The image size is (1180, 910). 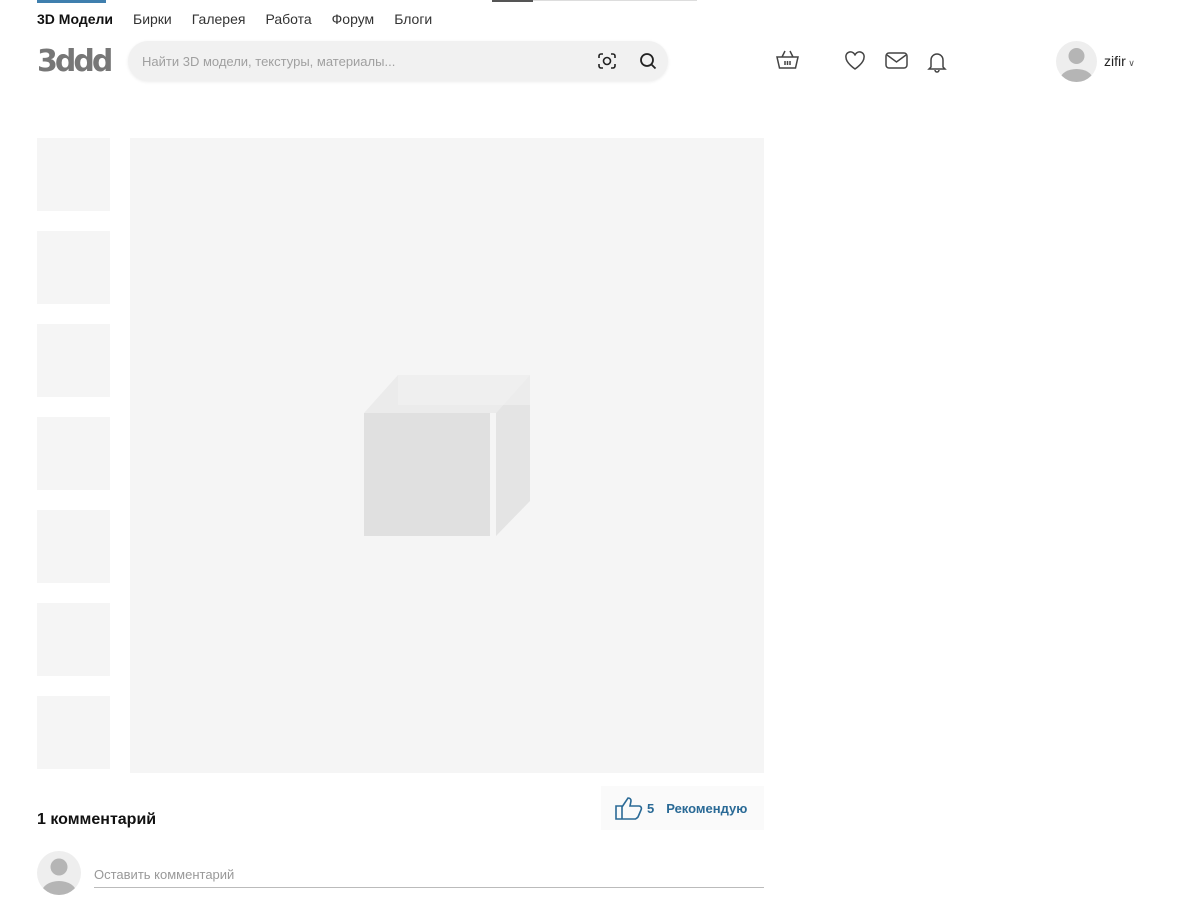 I want to click on comment-input, so click(x=429, y=874).